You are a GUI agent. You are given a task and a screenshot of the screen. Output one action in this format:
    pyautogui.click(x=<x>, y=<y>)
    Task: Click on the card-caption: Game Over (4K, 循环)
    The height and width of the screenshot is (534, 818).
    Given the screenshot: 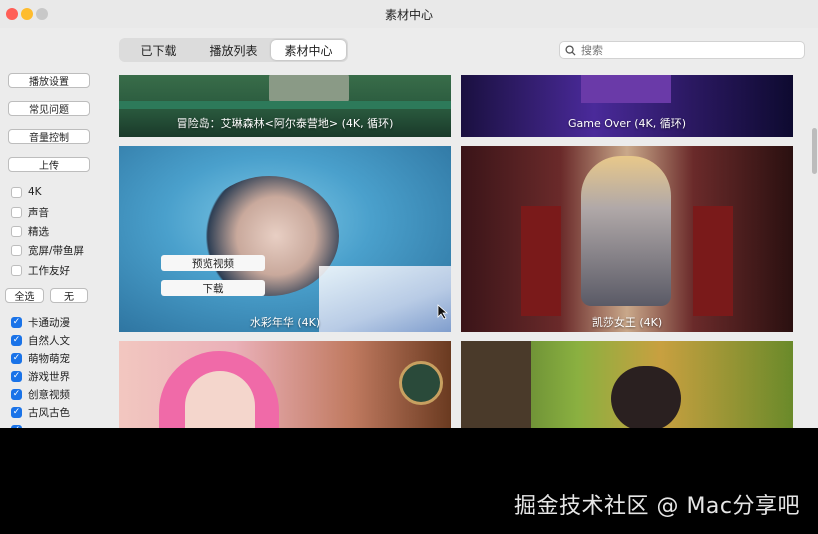 What is the action you would take?
    pyautogui.click(x=627, y=123)
    